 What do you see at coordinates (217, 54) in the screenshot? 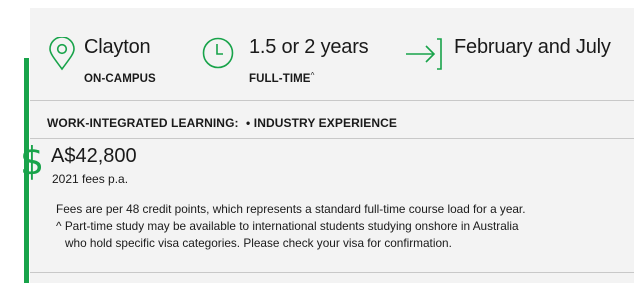
I see `clock-icon` at bounding box center [217, 54].